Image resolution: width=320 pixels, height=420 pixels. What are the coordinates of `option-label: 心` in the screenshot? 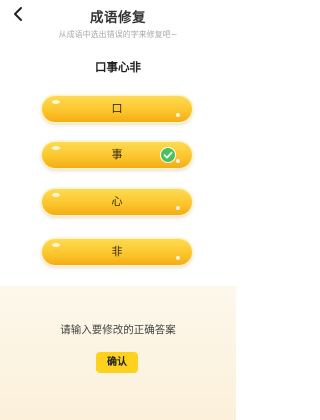 It's located at (117, 201).